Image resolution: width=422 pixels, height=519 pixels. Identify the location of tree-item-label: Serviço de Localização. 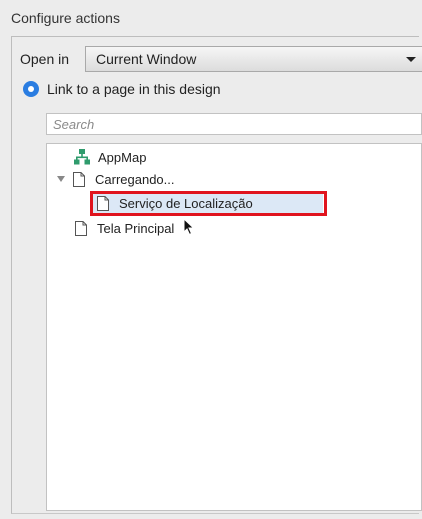
(186, 203).